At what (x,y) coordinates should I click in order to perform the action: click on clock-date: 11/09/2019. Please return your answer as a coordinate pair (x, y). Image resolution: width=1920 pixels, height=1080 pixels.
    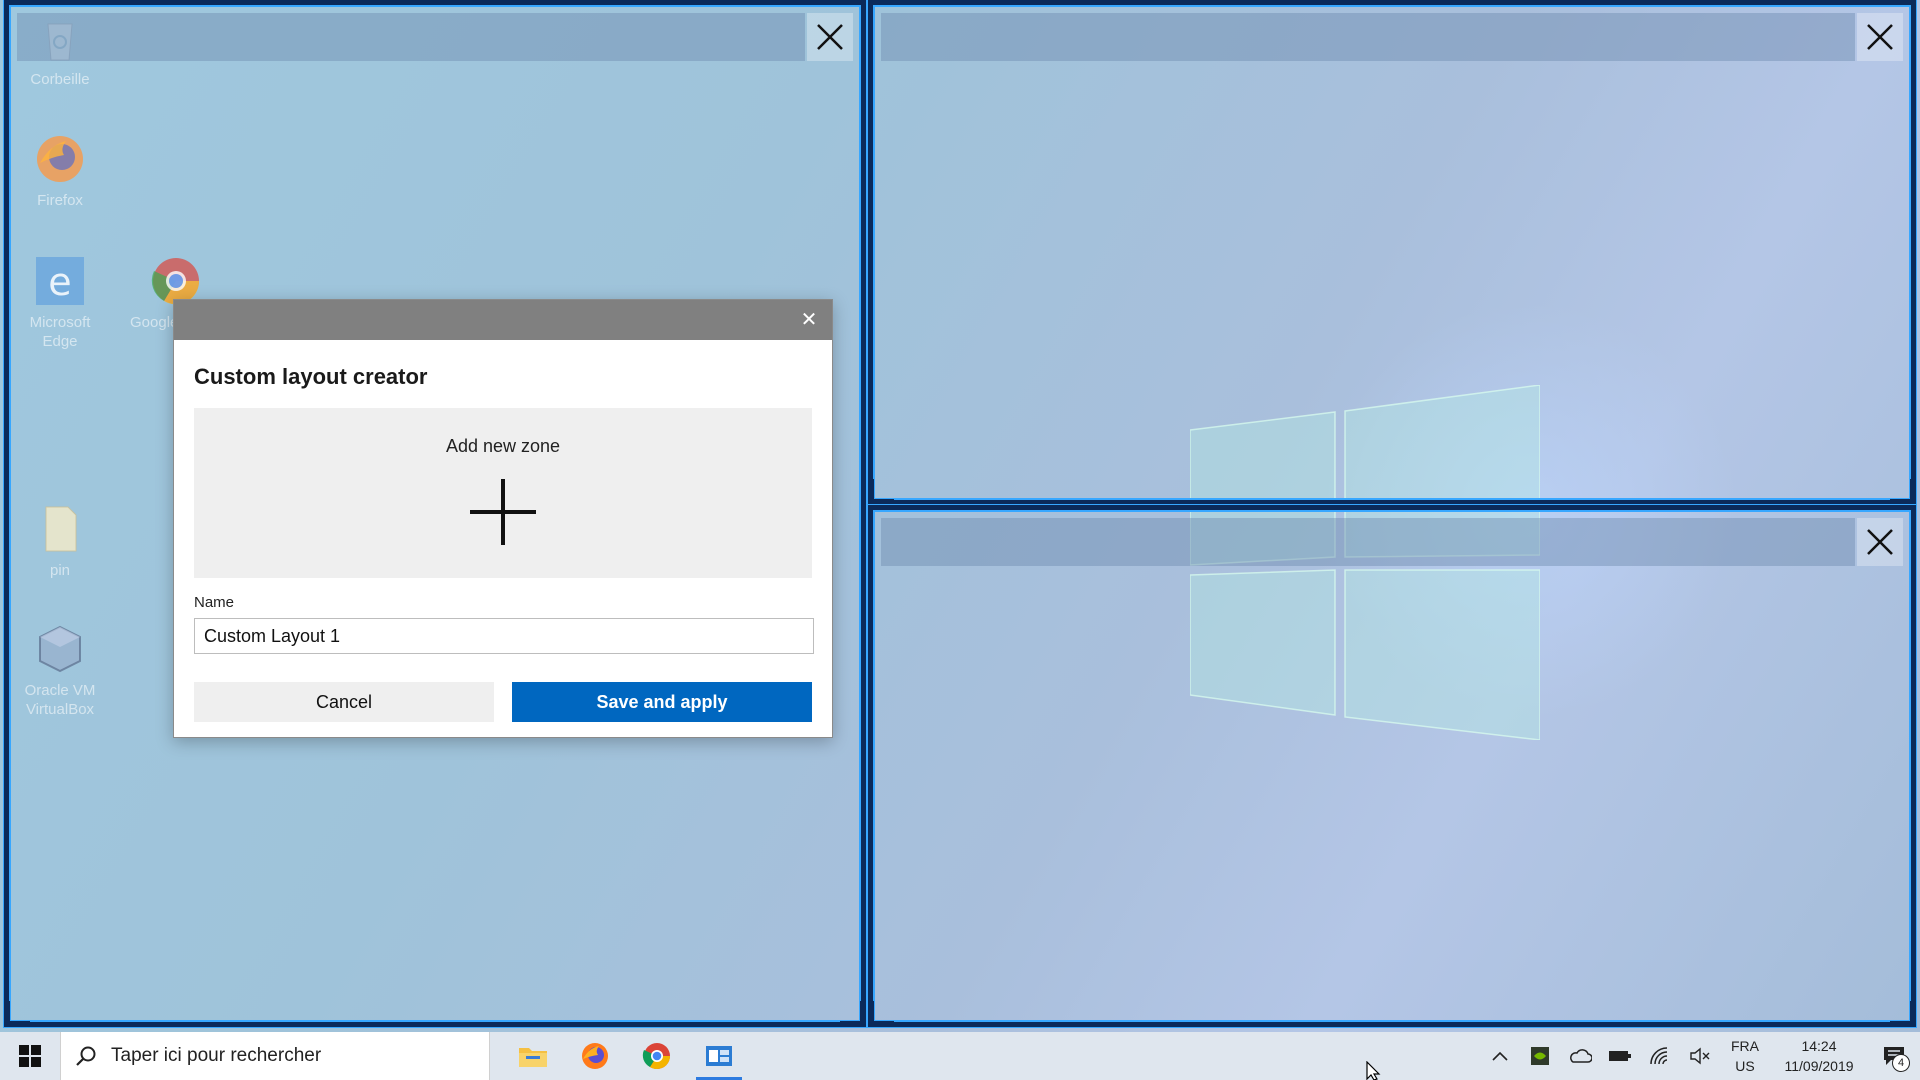
    Looking at the image, I should click on (1819, 1066).